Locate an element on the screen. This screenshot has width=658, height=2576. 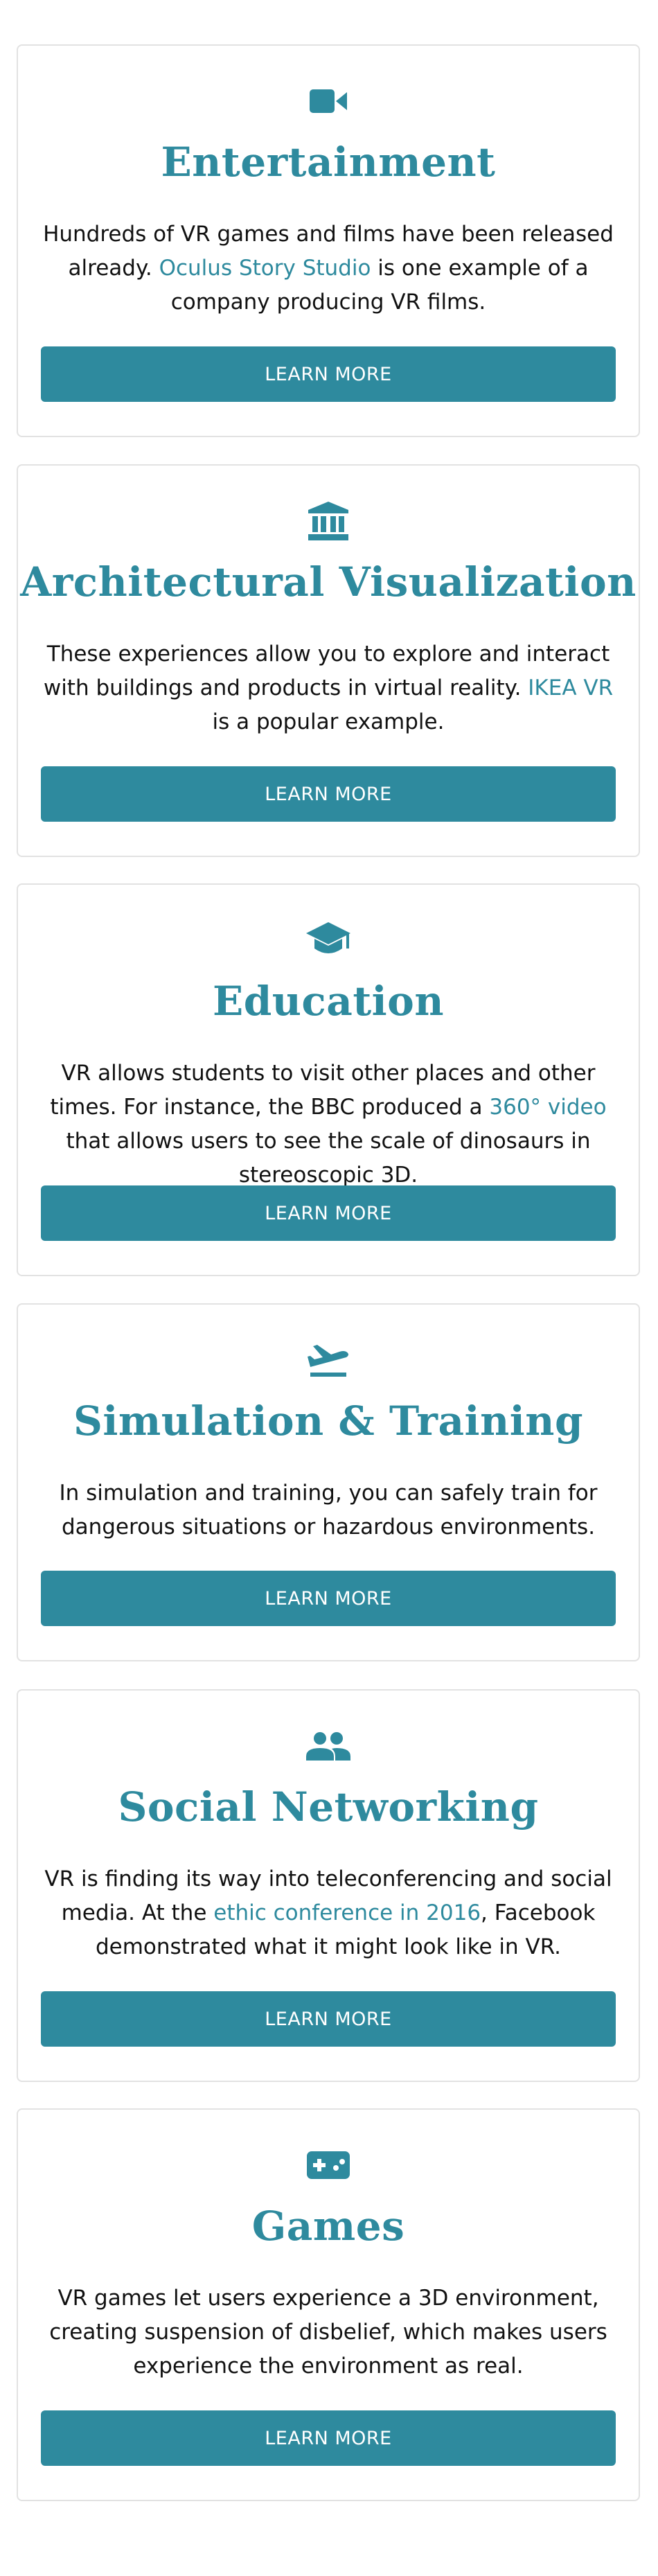
ikea-vr-link: IKEA VR is located at coordinates (570, 688).